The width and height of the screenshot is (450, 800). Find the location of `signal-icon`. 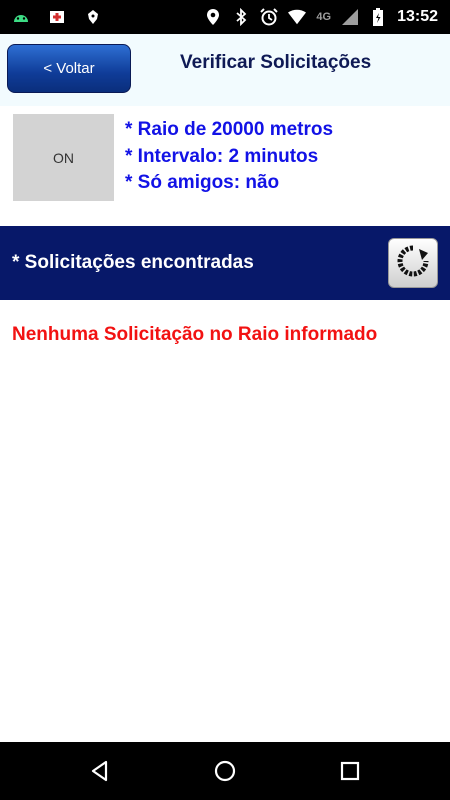

signal-icon is located at coordinates (350, 17).